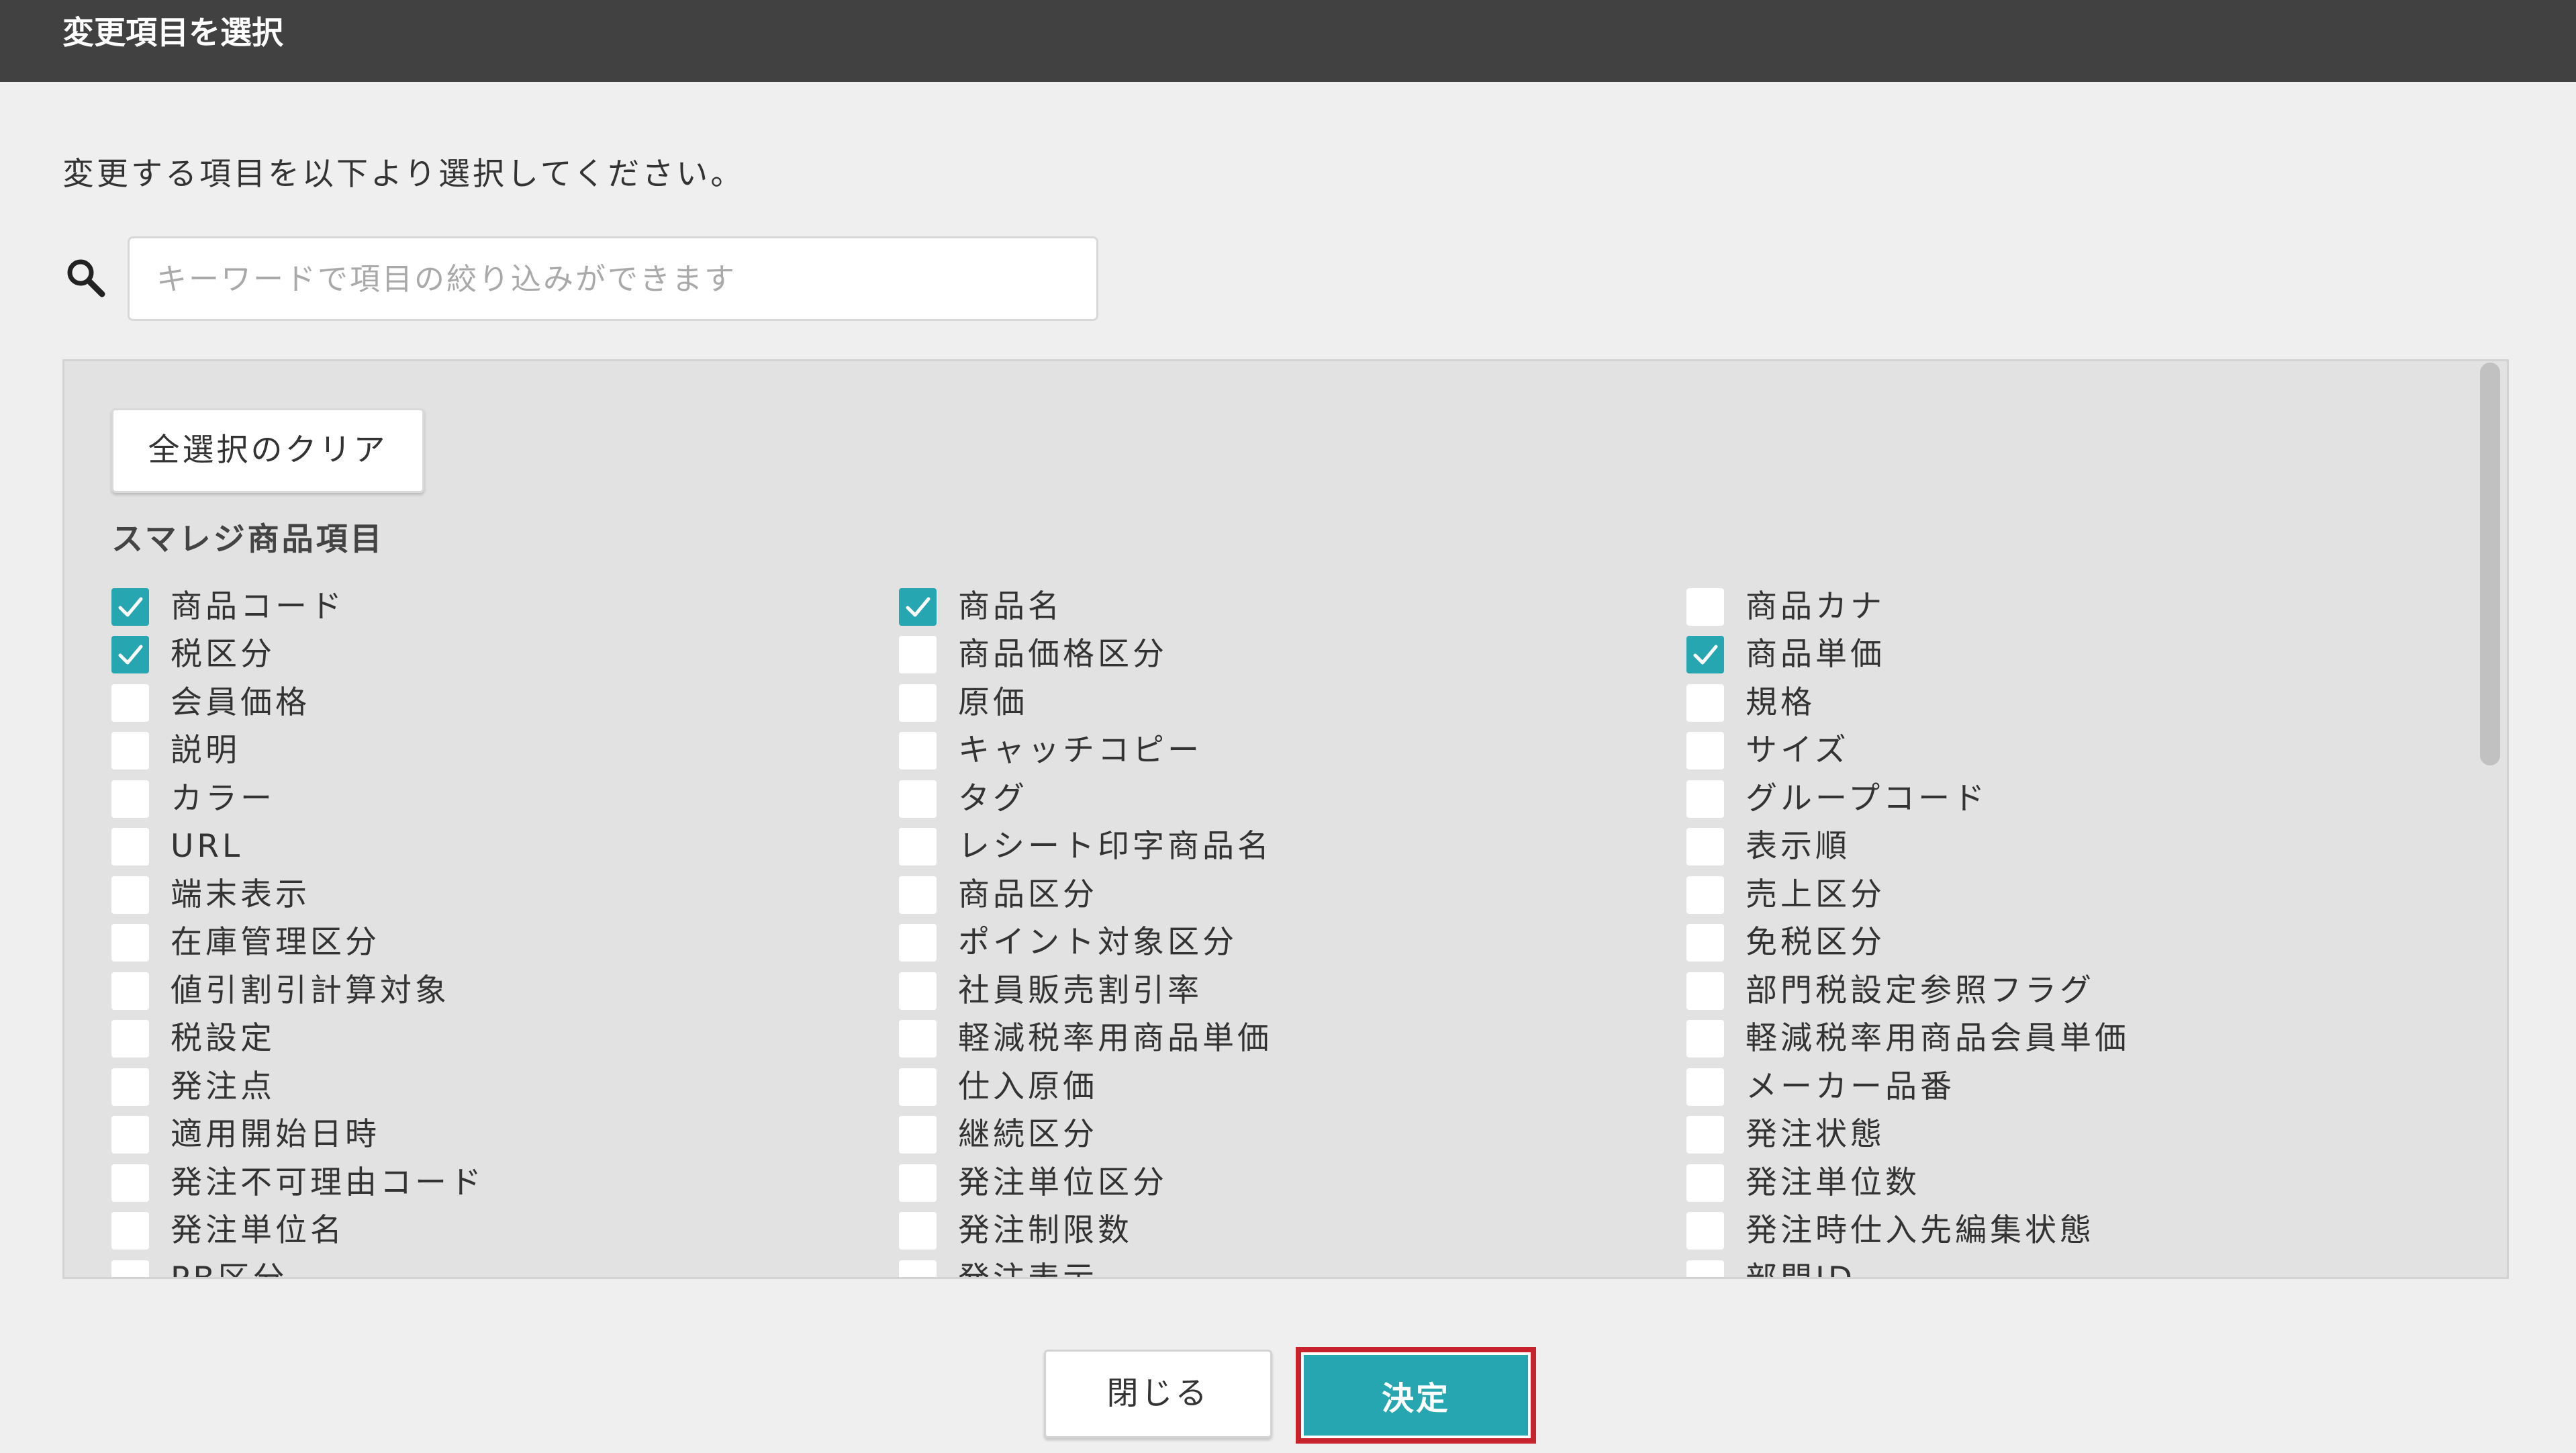 The height and width of the screenshot is (1453, 2576). Describe the element at coordinates (505, 1183) in the screenshot. I see `checkbox-item: 発注不可理由コード` at that location.